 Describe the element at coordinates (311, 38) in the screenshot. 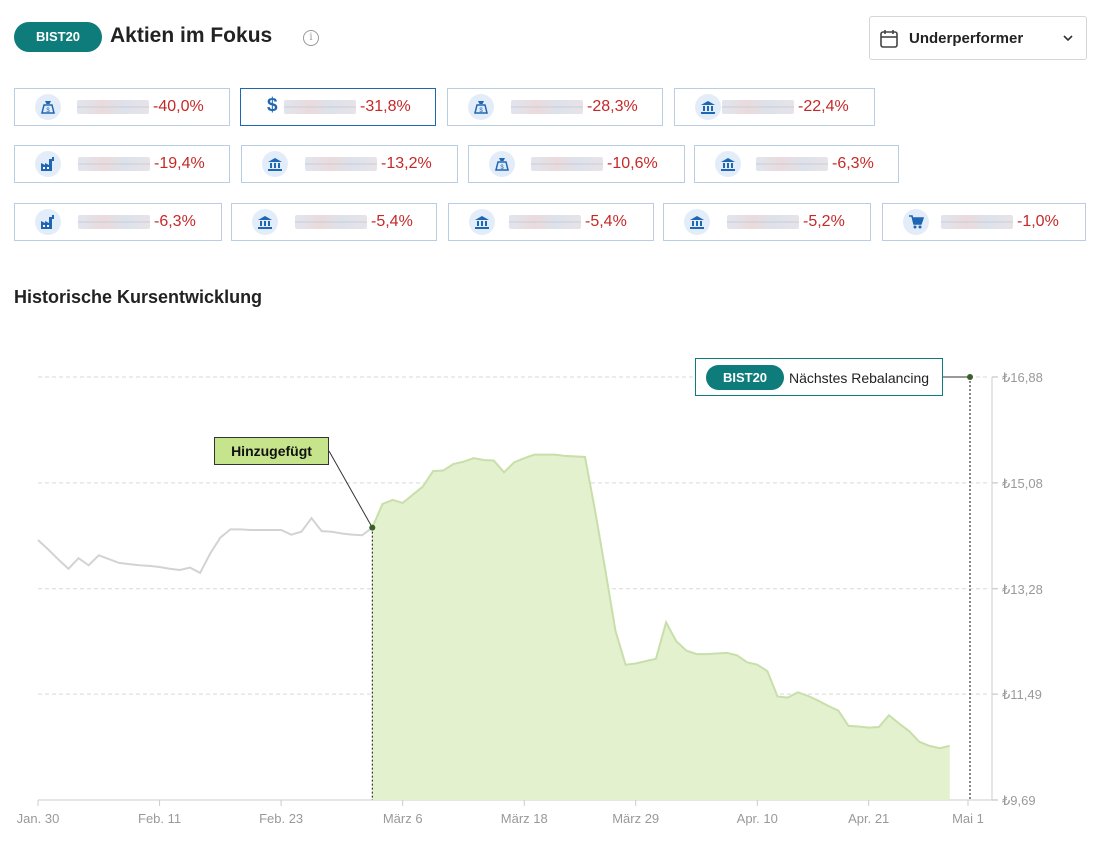

I see `info-icon: i` at that location.